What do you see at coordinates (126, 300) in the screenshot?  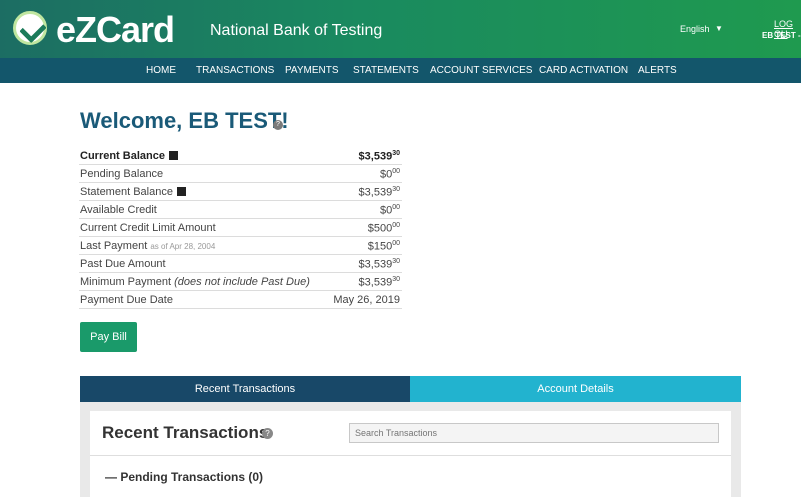 I see `balance-label: Payment Due Date` at bounding box center [126, 300].